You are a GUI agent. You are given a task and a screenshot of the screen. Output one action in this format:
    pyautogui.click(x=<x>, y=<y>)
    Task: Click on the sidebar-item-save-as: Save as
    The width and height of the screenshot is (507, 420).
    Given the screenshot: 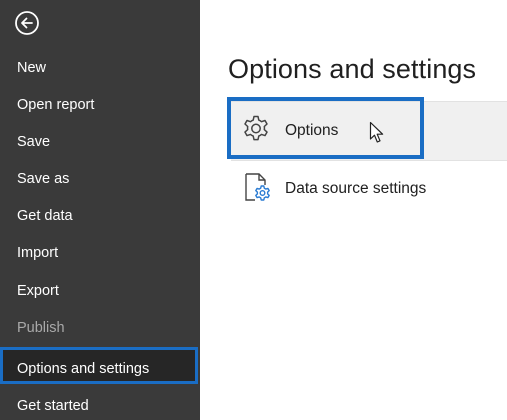 What is the action you would take?
    pyautogui.click(x=43, y=179)
    